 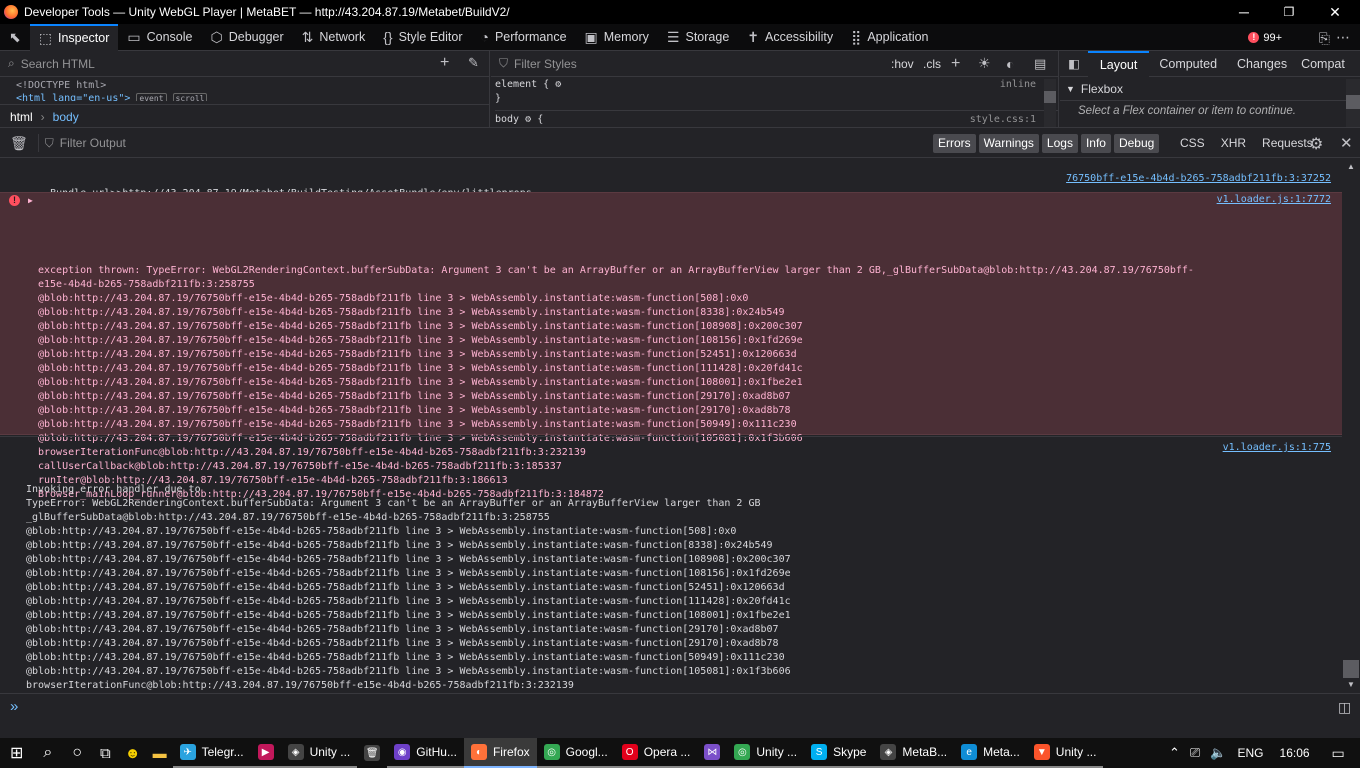 I want to click on start-button: ⊞, so click(x=16, y=753).